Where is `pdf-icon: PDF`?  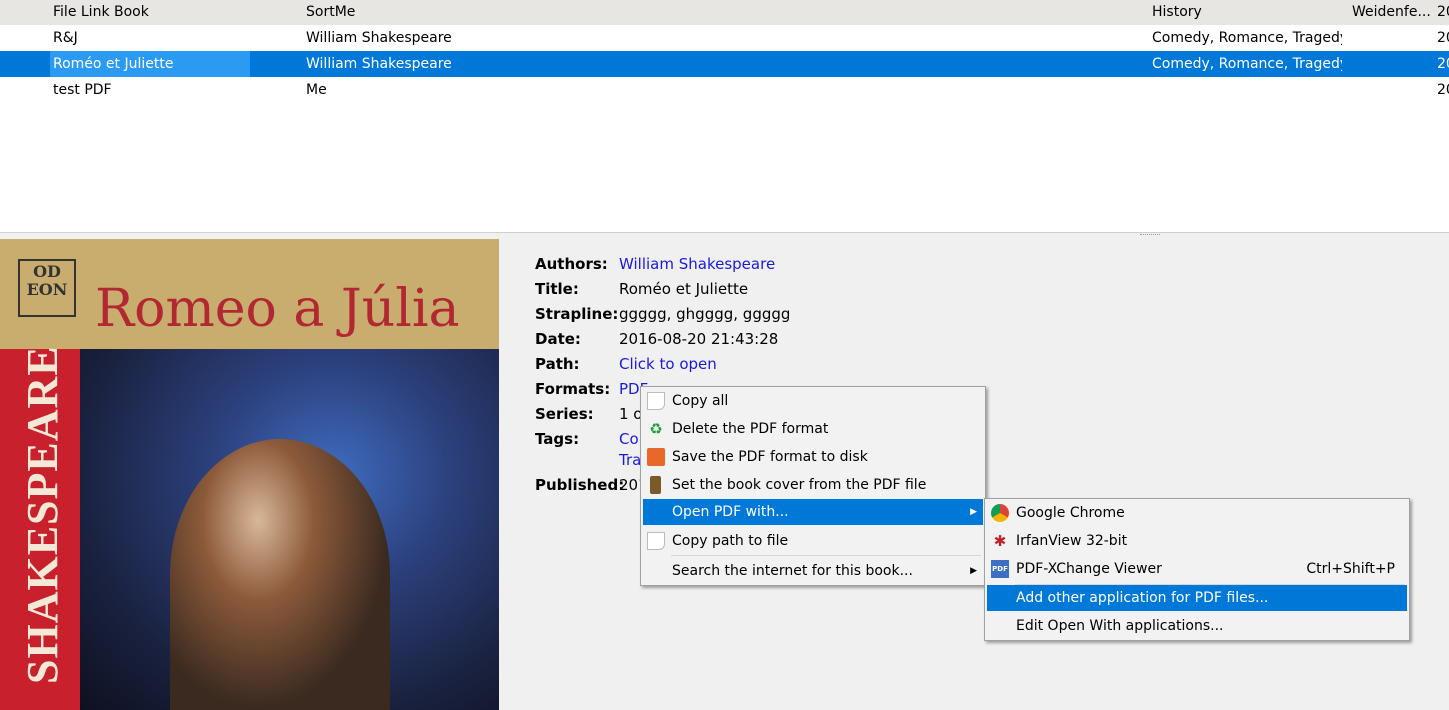 pdf-icon: PDF is located at coordinates (1000, 569).